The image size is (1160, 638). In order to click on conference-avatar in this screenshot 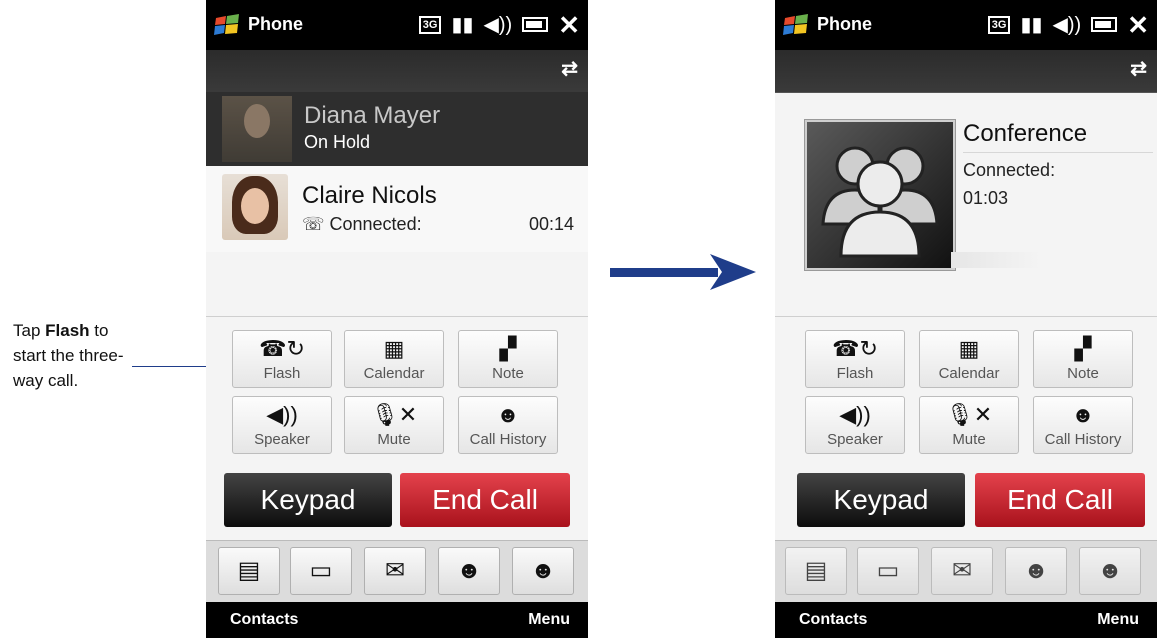, I will do `click(880, 195)`.